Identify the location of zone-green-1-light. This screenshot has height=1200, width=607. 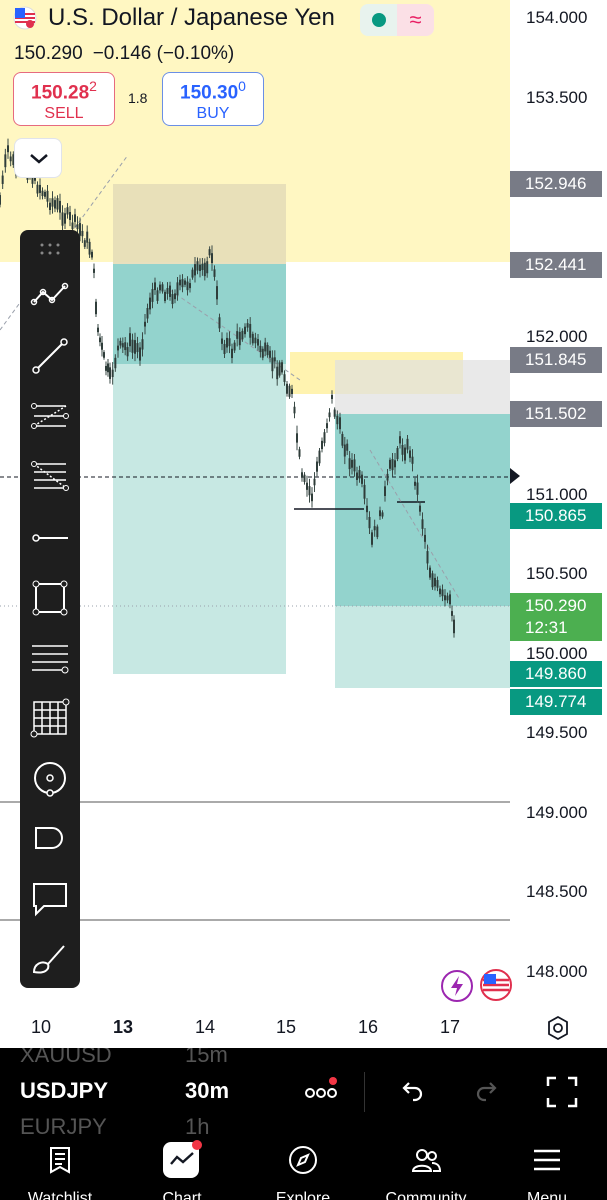
(199, 519).